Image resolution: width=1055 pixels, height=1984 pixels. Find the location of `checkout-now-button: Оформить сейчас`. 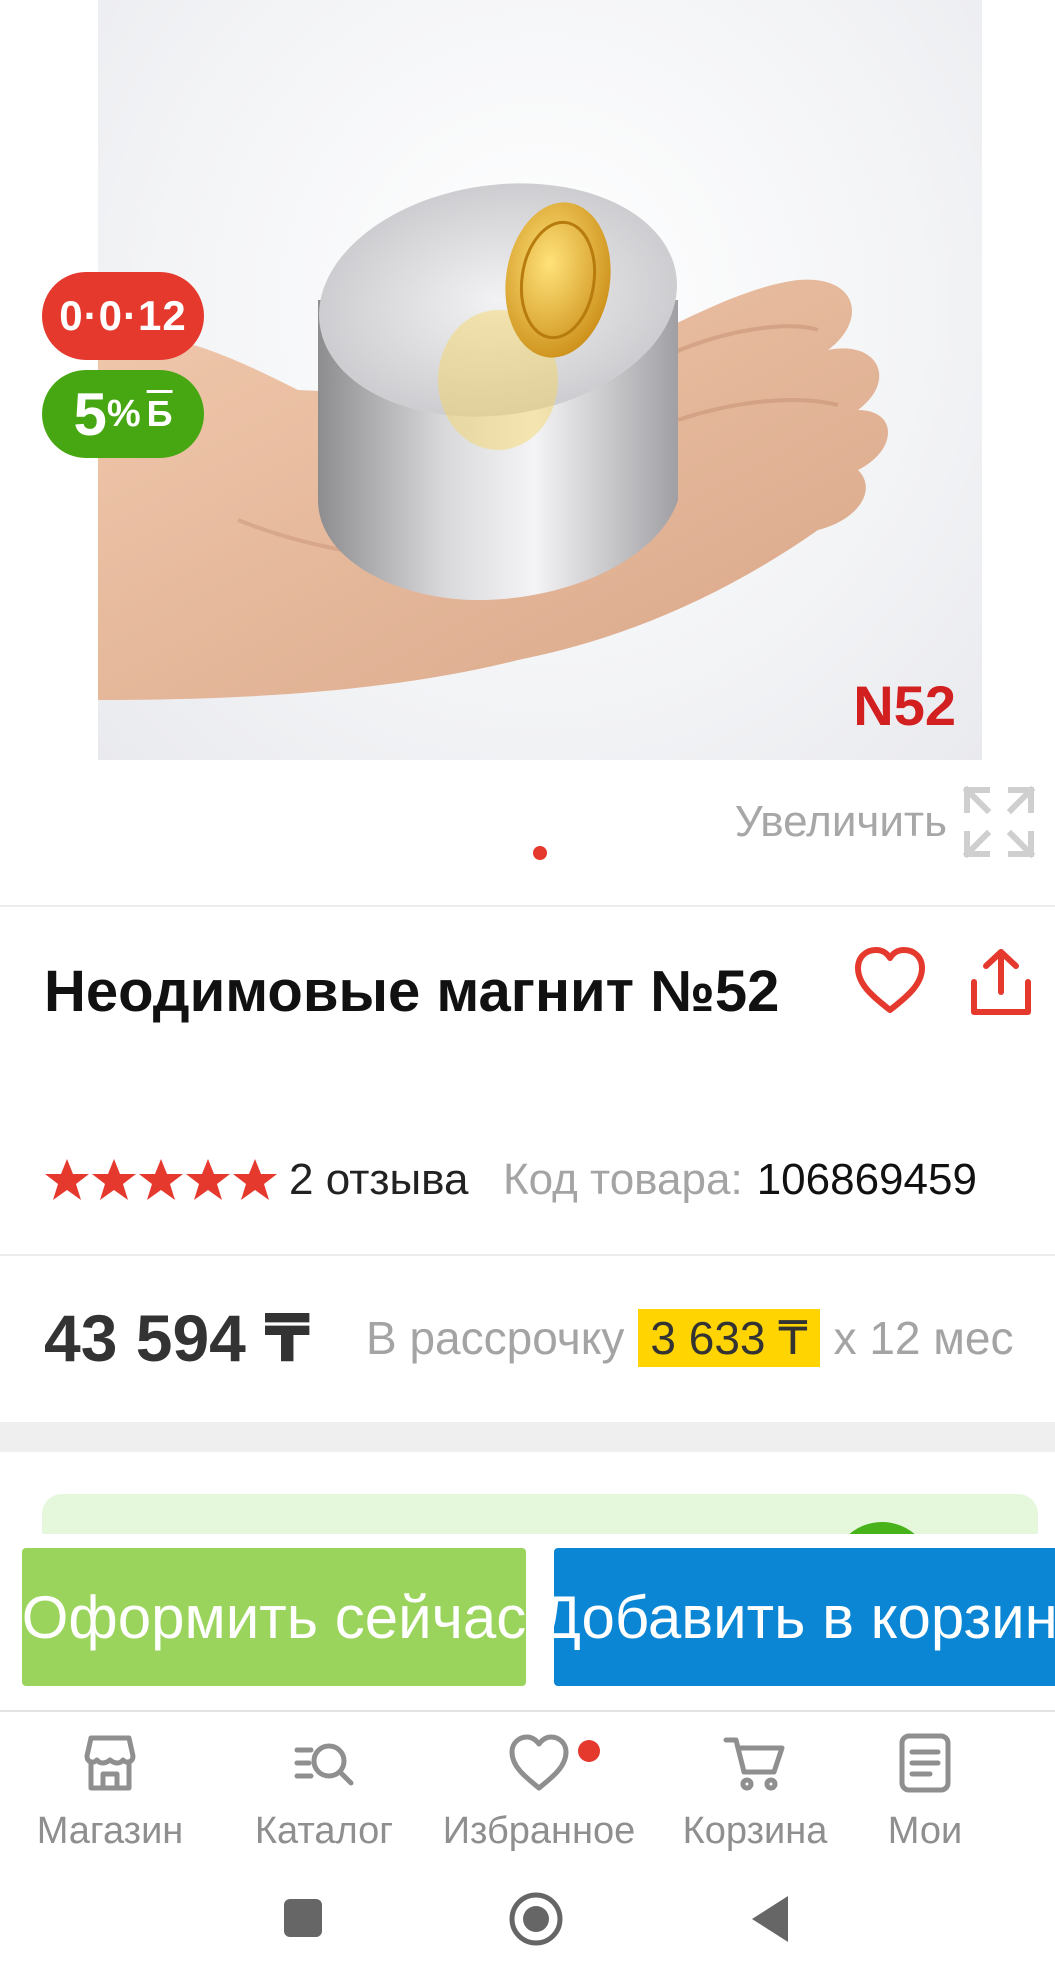

checkout-now-button: Оформить сейчас is located at coordinates (274, 1617).